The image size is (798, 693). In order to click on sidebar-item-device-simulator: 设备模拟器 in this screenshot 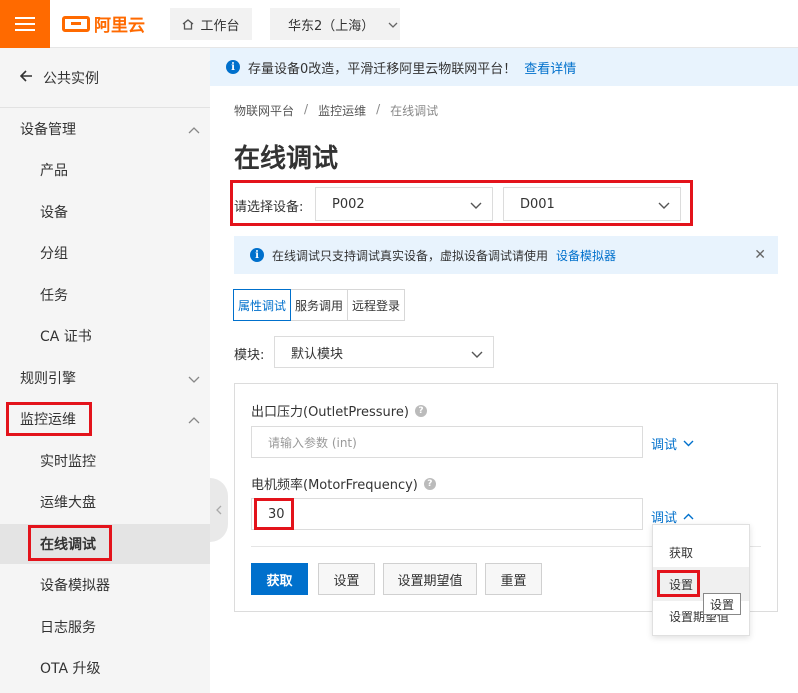, I will do `click(105, 585)`.